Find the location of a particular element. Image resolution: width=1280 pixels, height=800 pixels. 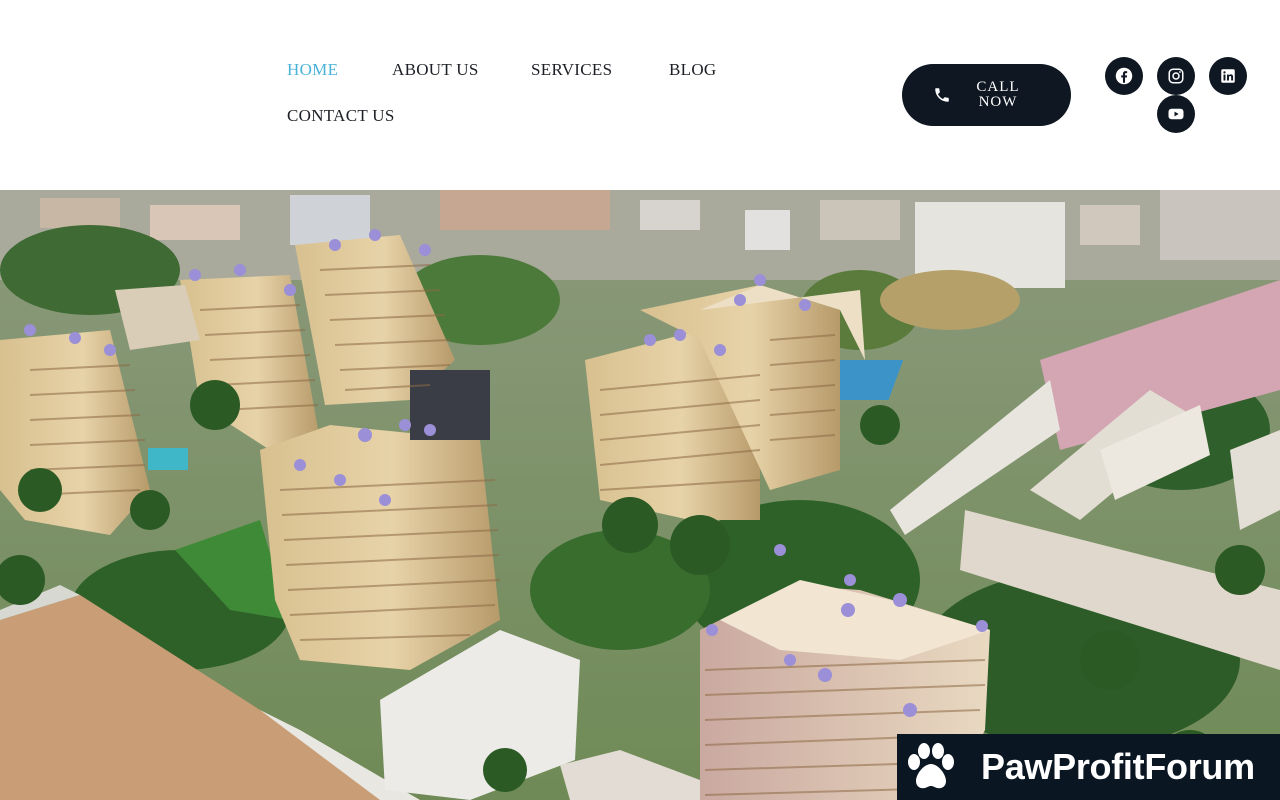

facebook-link is located at coordinates (1124, 76).